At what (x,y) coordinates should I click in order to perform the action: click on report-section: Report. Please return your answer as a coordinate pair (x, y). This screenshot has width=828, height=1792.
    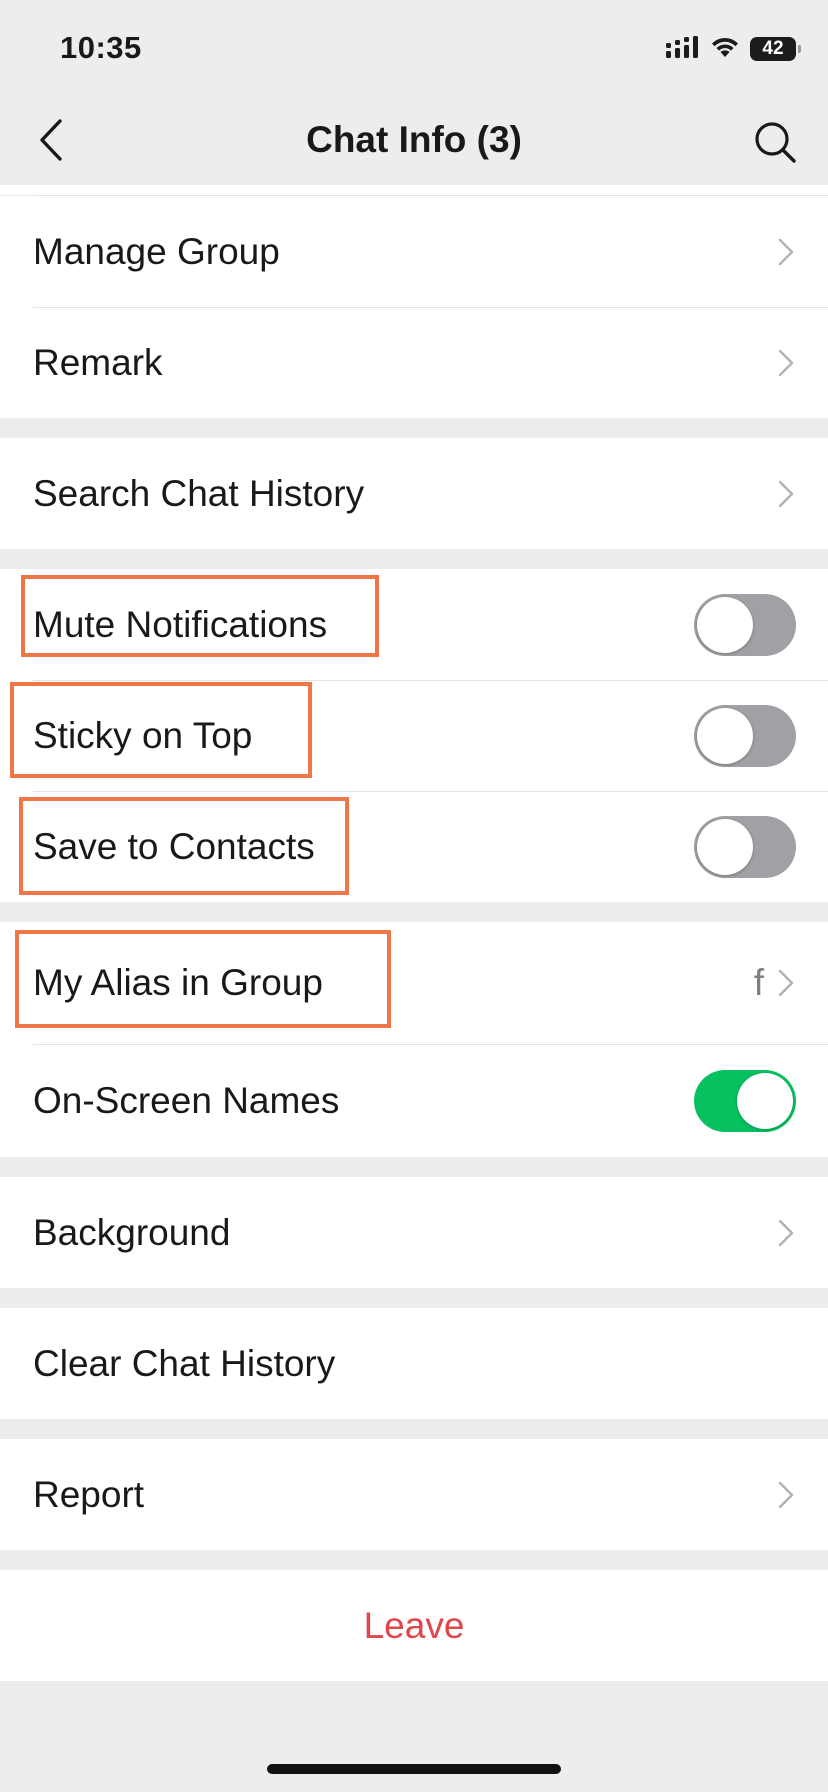
    Looking at the image, I should click on (414, 1494).